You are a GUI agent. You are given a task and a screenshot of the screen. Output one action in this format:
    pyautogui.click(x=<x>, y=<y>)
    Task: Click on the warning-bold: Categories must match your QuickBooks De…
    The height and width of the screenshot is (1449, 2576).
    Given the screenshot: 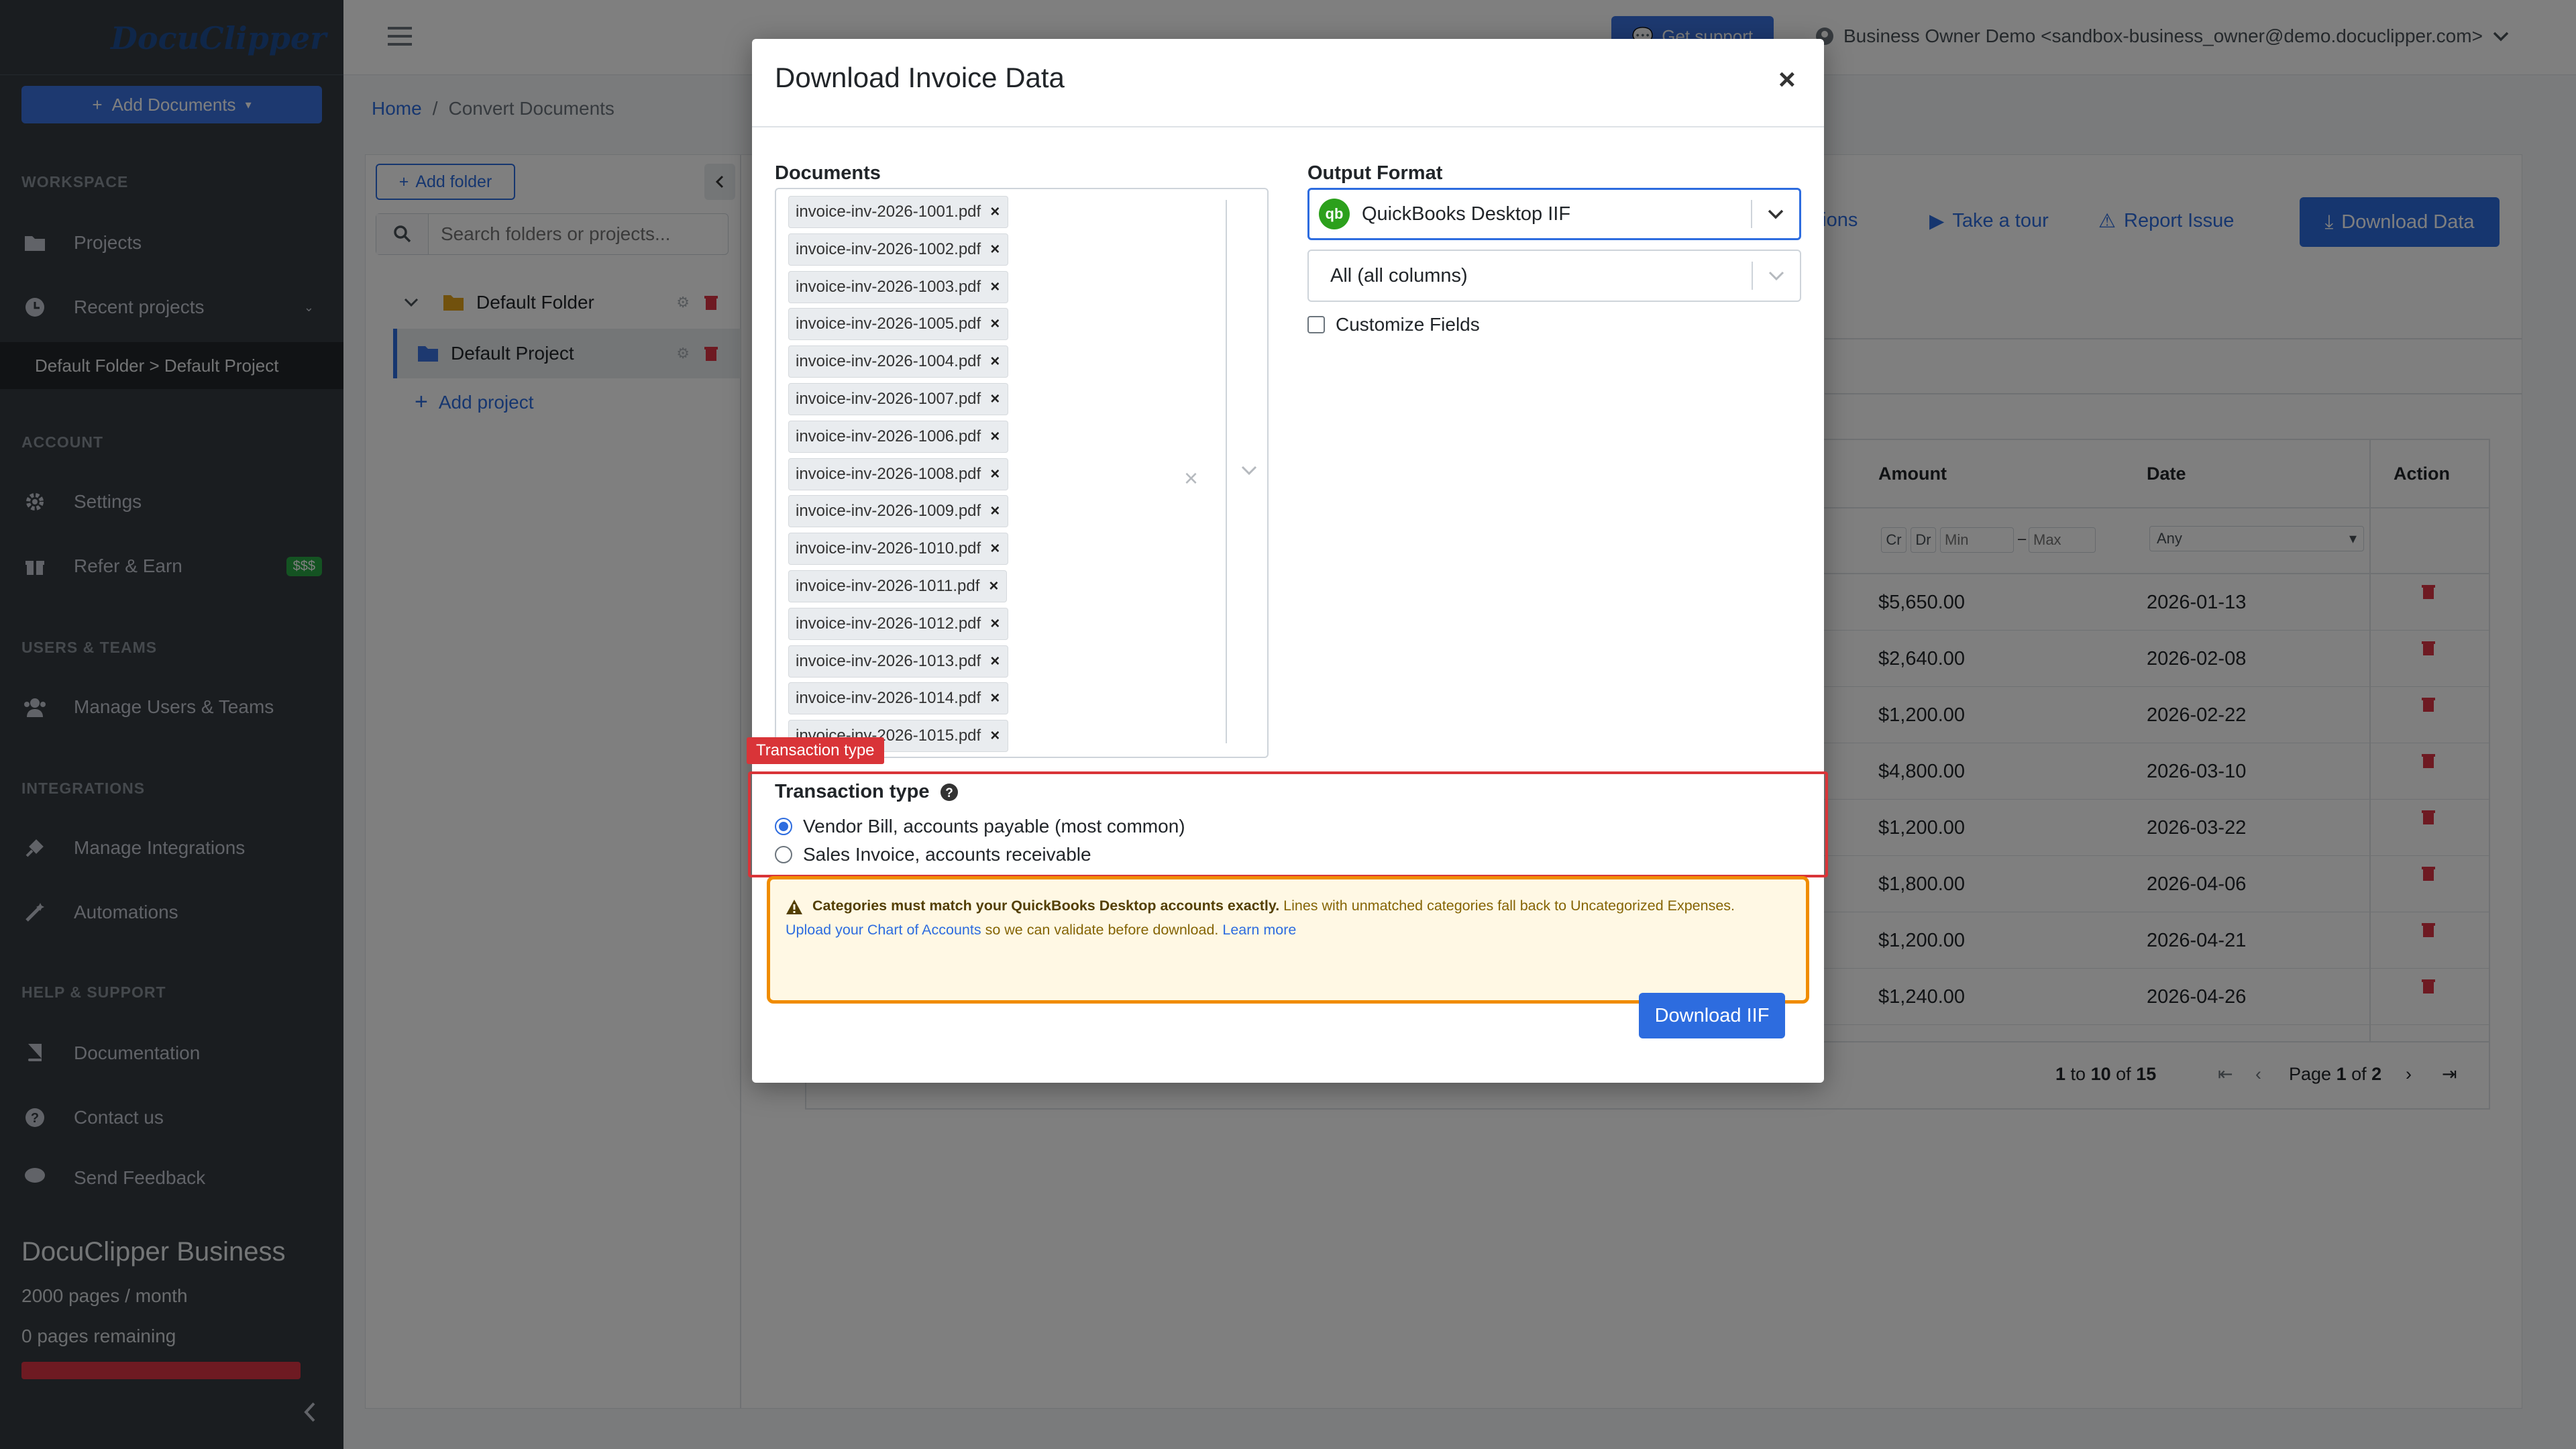 What is the action you would take?
    pyautogui.click(x=1046, y=906)
    